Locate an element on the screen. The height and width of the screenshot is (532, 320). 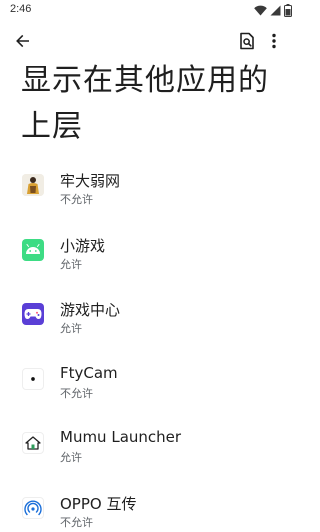
signal-icon is located at coordinates (275, 10).